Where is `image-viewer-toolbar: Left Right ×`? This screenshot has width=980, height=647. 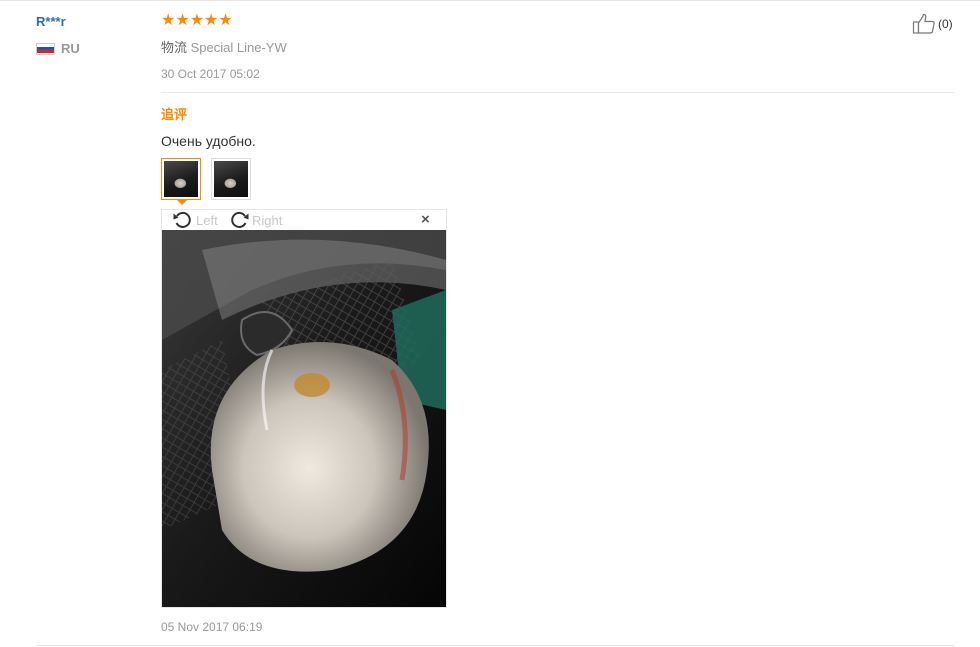
image-viewer-toolbar: Left Right × is located at coordinates (304, 220).